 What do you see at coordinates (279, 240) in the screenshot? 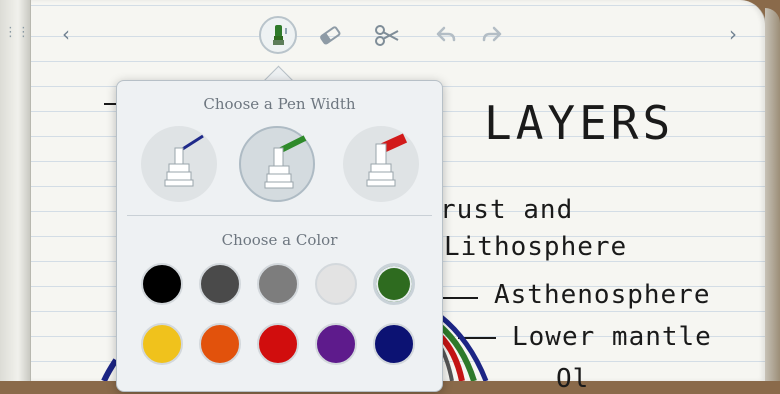
I see `color-title: Choose a Color` at bounding box center [279, 240].